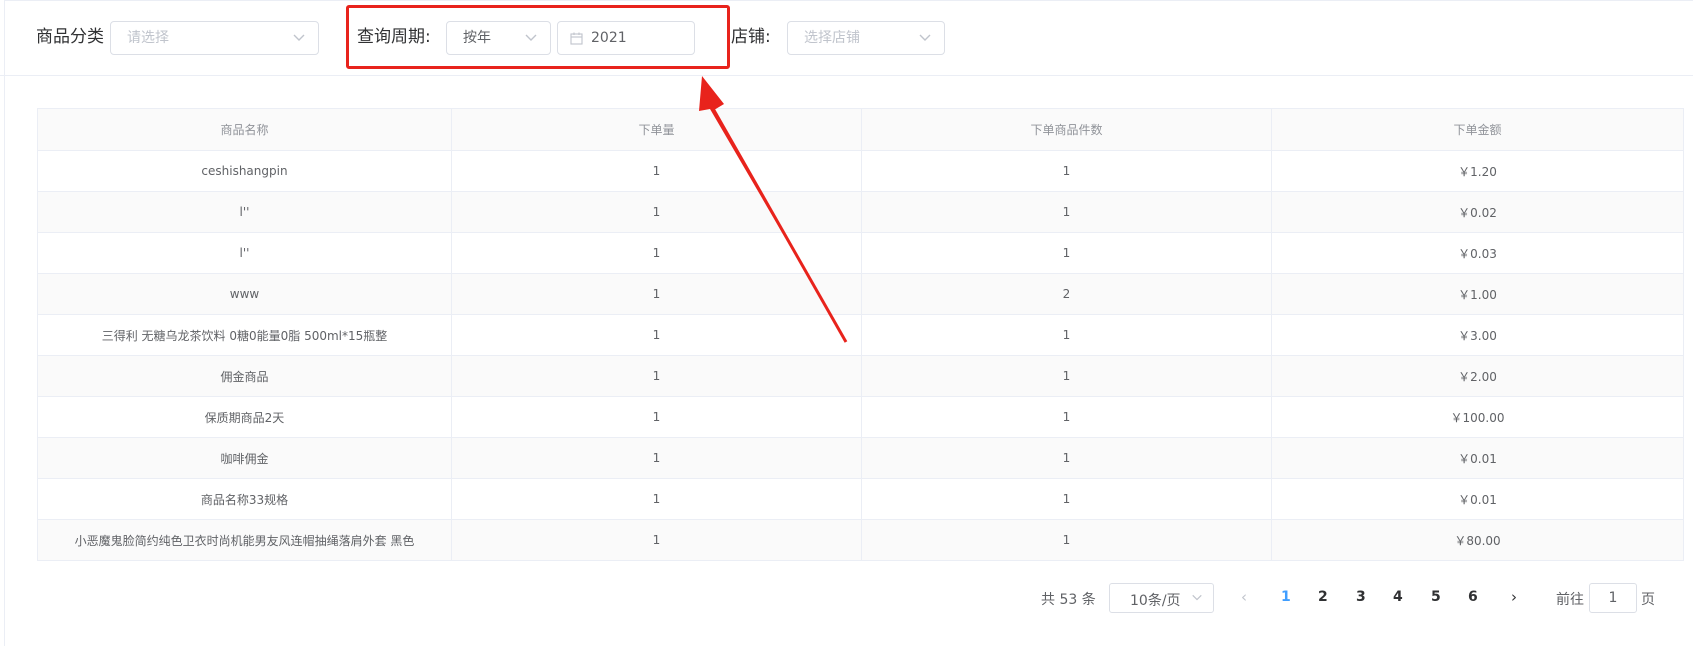 The height and width of the screenshot is (646, 1693). I want to click on order-amount-cell: ￥2.00, so click(1477, 376).